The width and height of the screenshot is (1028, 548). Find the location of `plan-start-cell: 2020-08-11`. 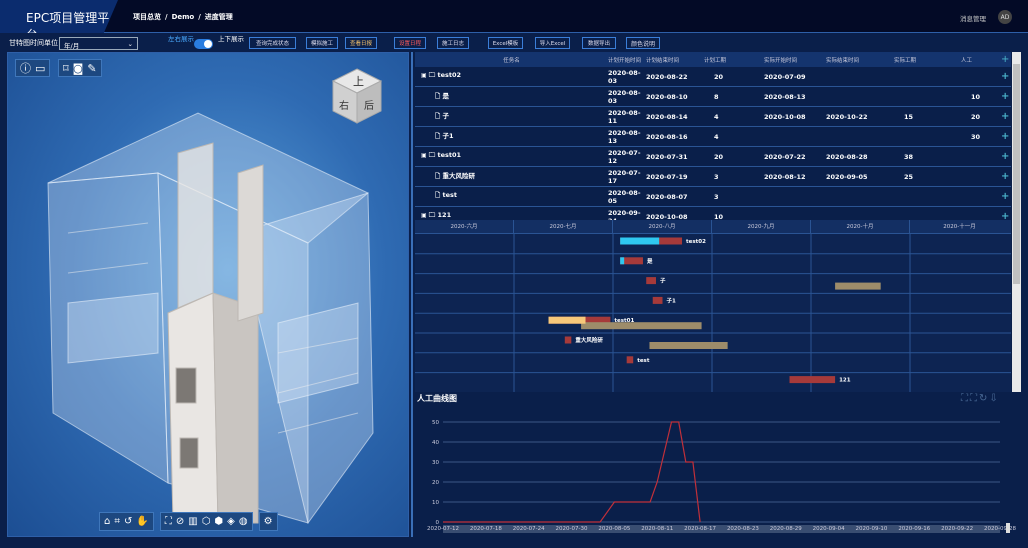

plan-start-cell: 2020-08-11 is located at coordinates (624, 116).